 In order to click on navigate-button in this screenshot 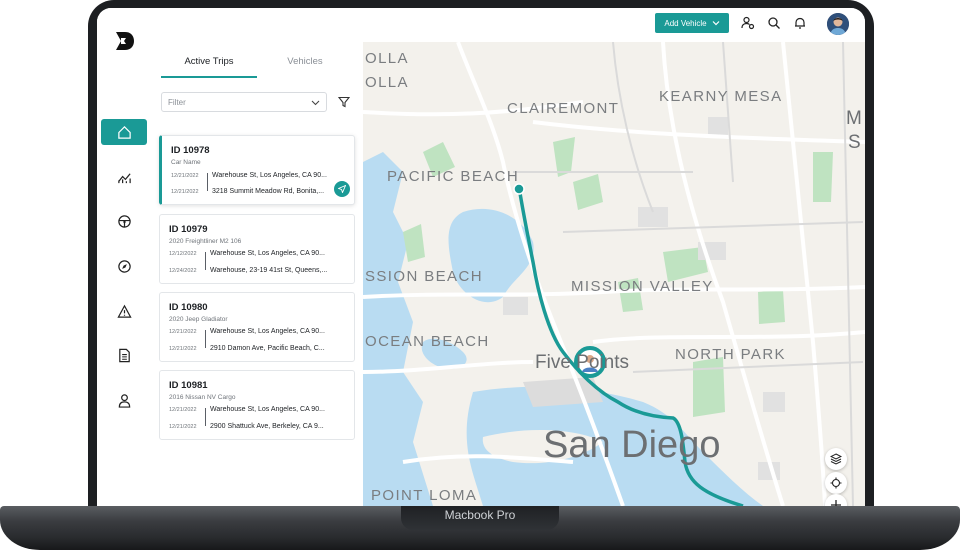, I will do `click(342, 189)`.